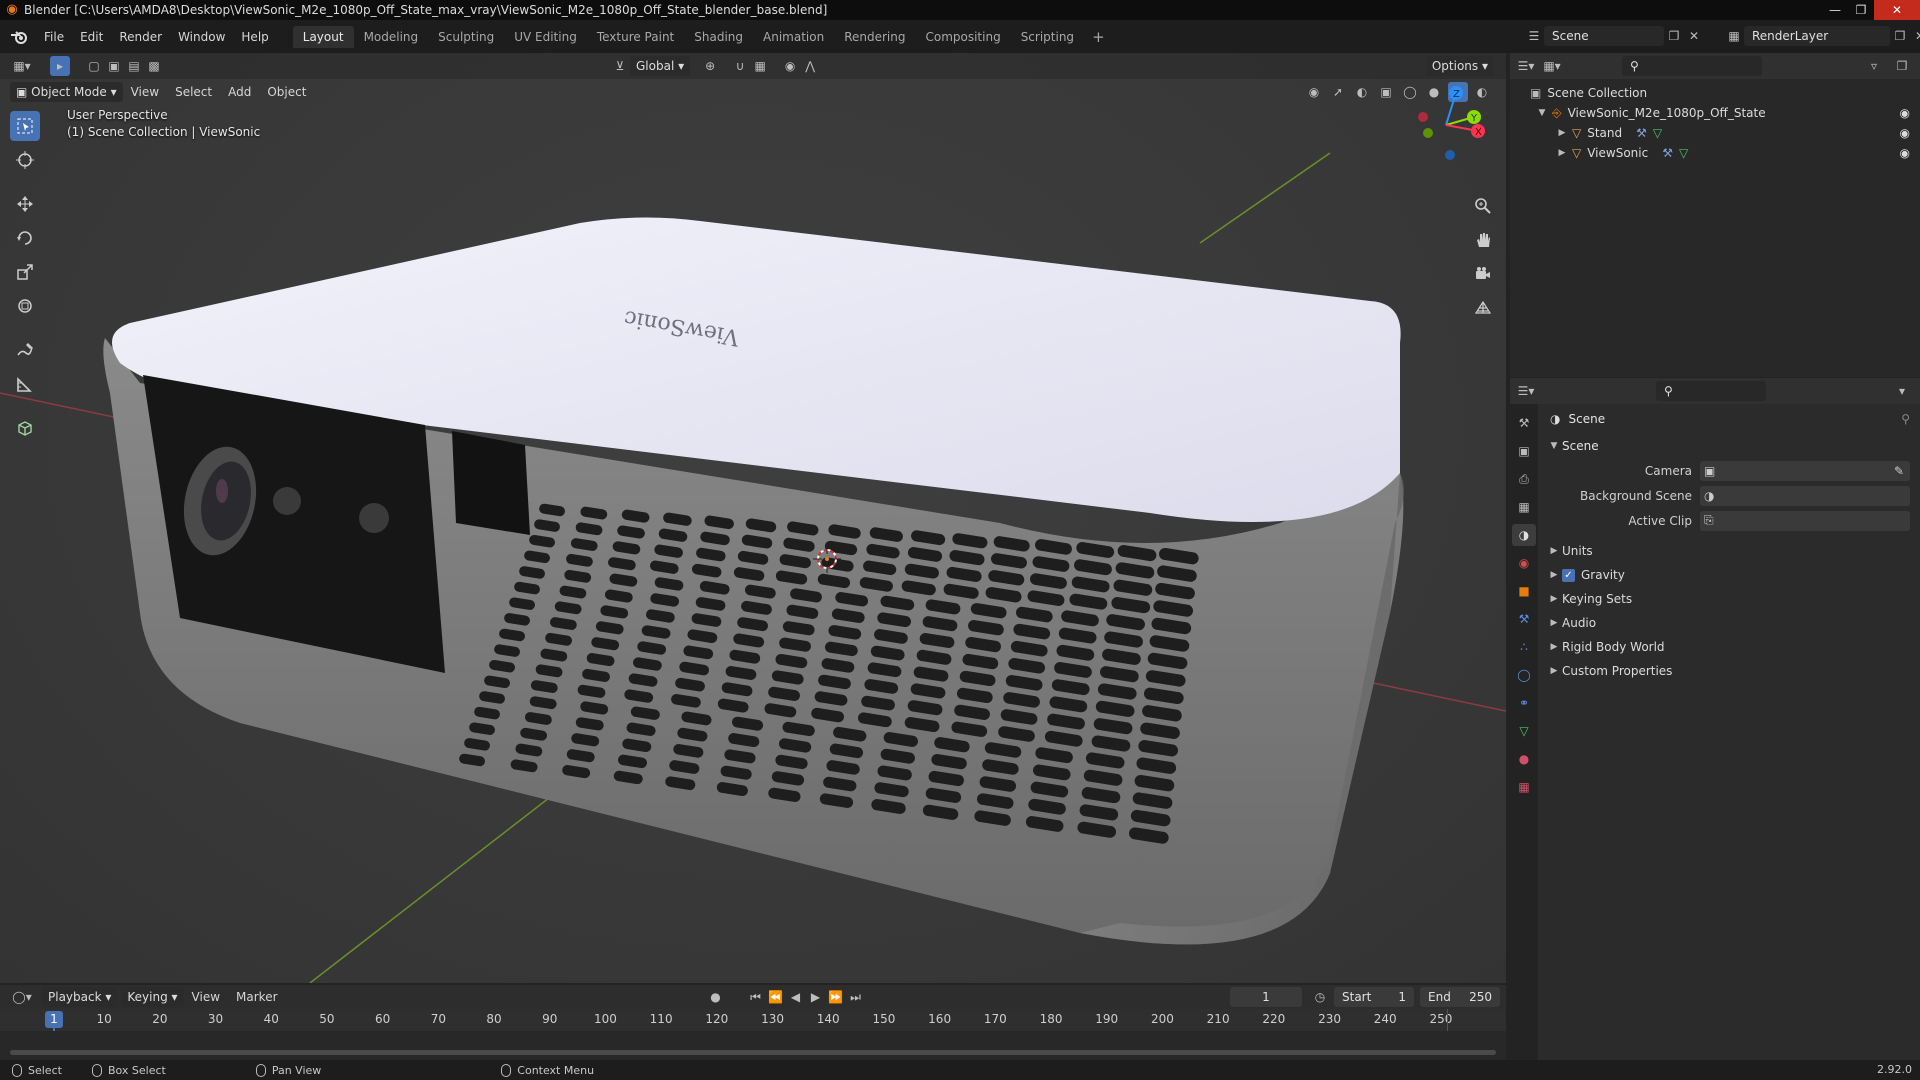  I want to click on keying-dropdown: Keying ▾, so click(152, 997).